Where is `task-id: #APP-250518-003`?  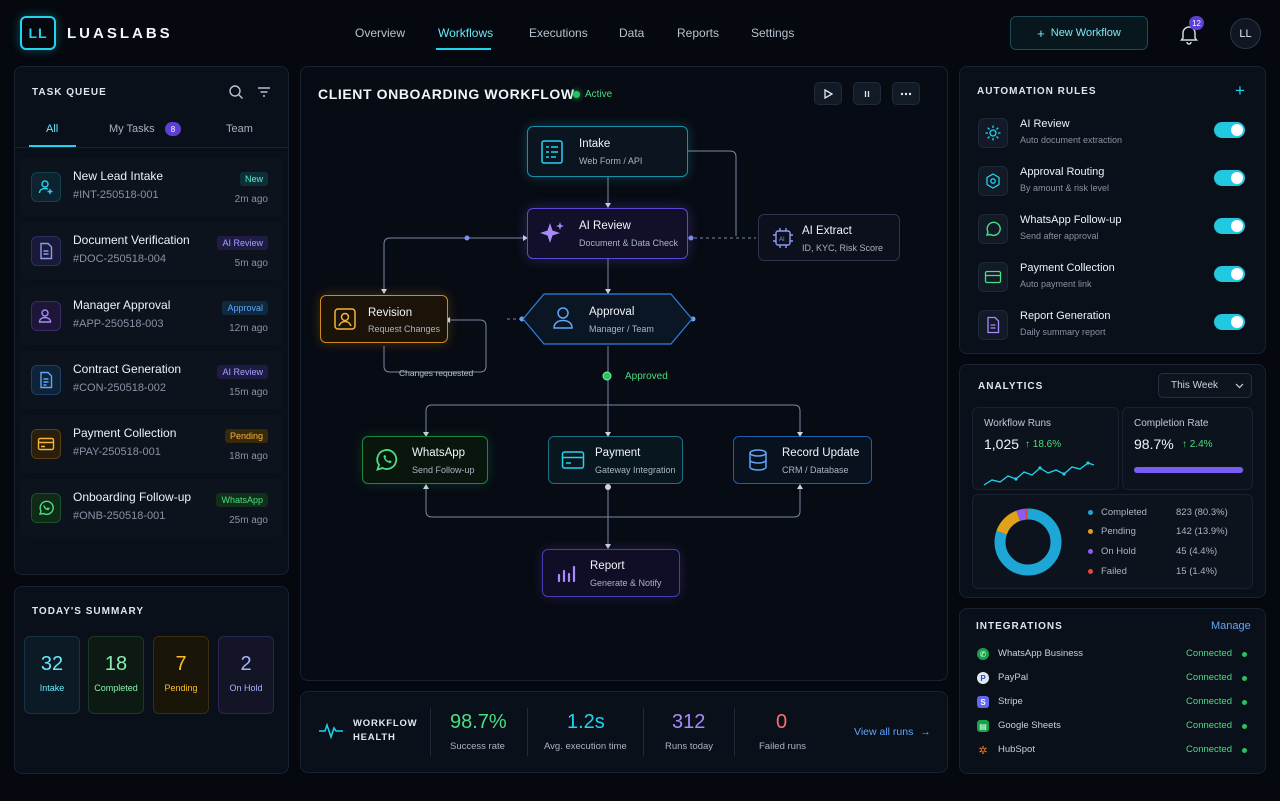
task-id: #APP-250518-003 is located at coordinates (118, 324).